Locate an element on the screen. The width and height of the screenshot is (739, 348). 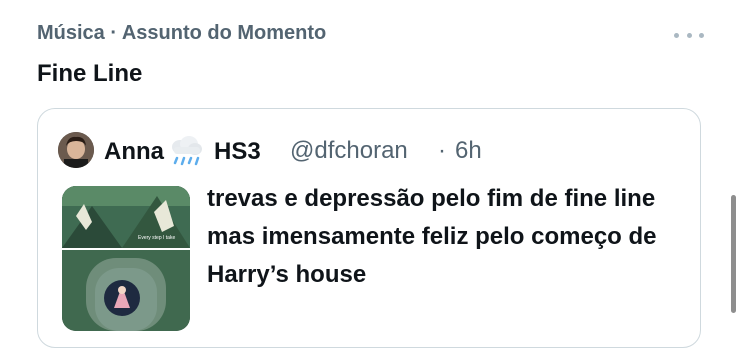
display-name-suffix: HS3 is located at coordinates (237, 152).